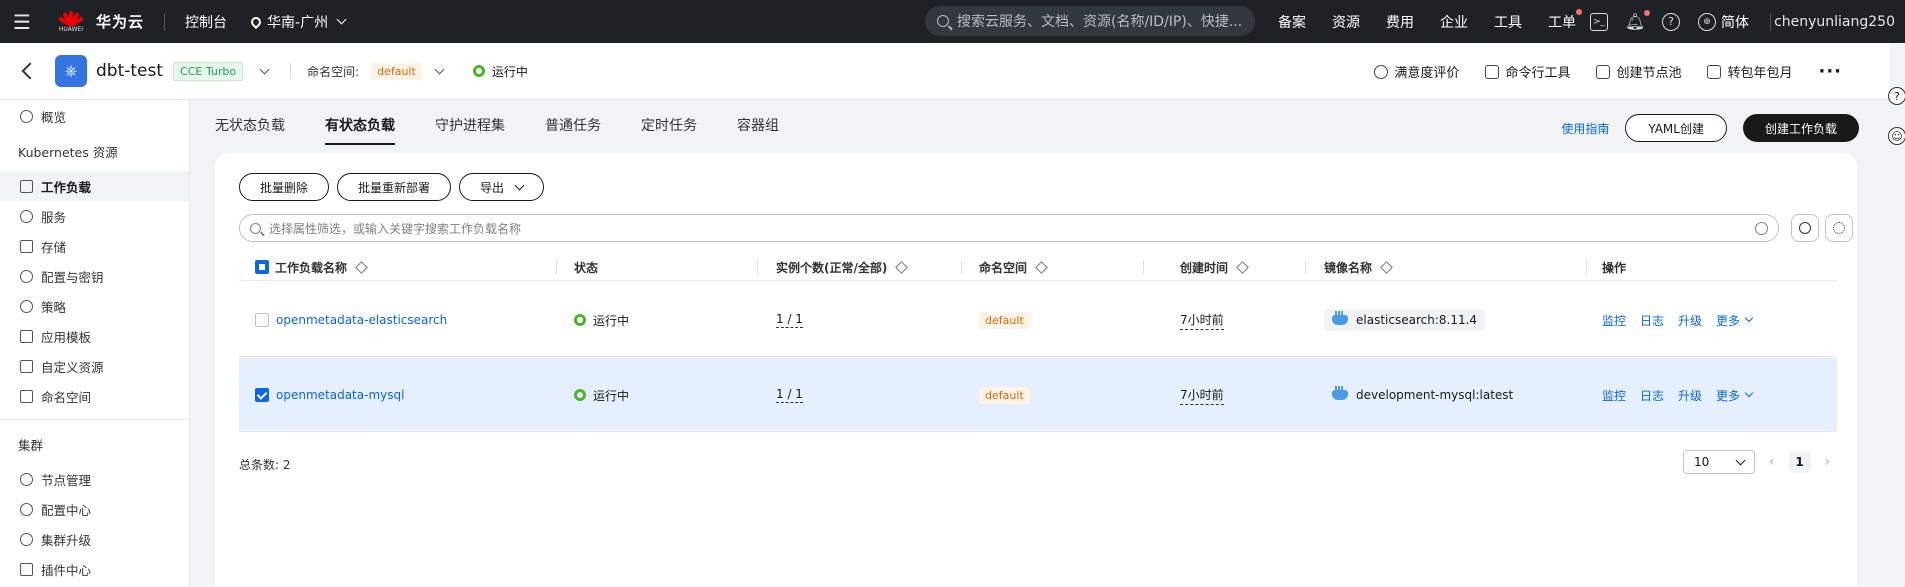 This screenshot has width=1905, height=587. What do you see at coordinates (1009, 228) in the screenshot?
I see `search-filter-input: 选择属性筛选，或输入关键字搜索工作负载名称` at bounding box center [1009, 228].